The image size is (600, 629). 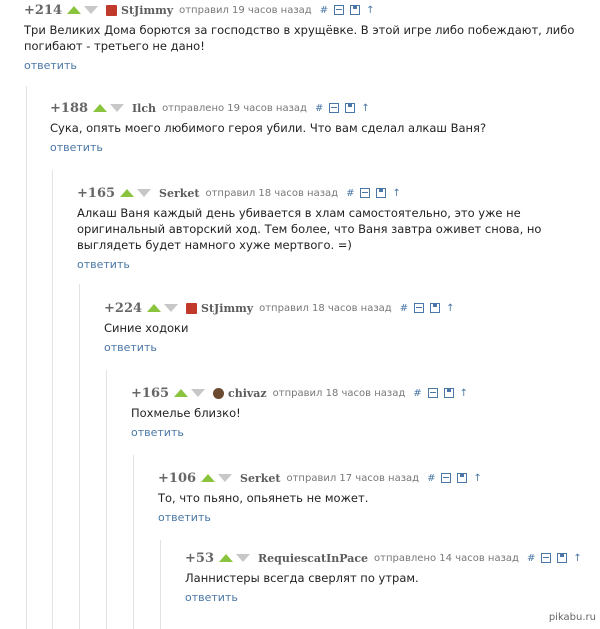 What do you see at coordinates (247, 393) in the screenshot?
I see `comment-author: chivaz` at bounding box center [247, 393].